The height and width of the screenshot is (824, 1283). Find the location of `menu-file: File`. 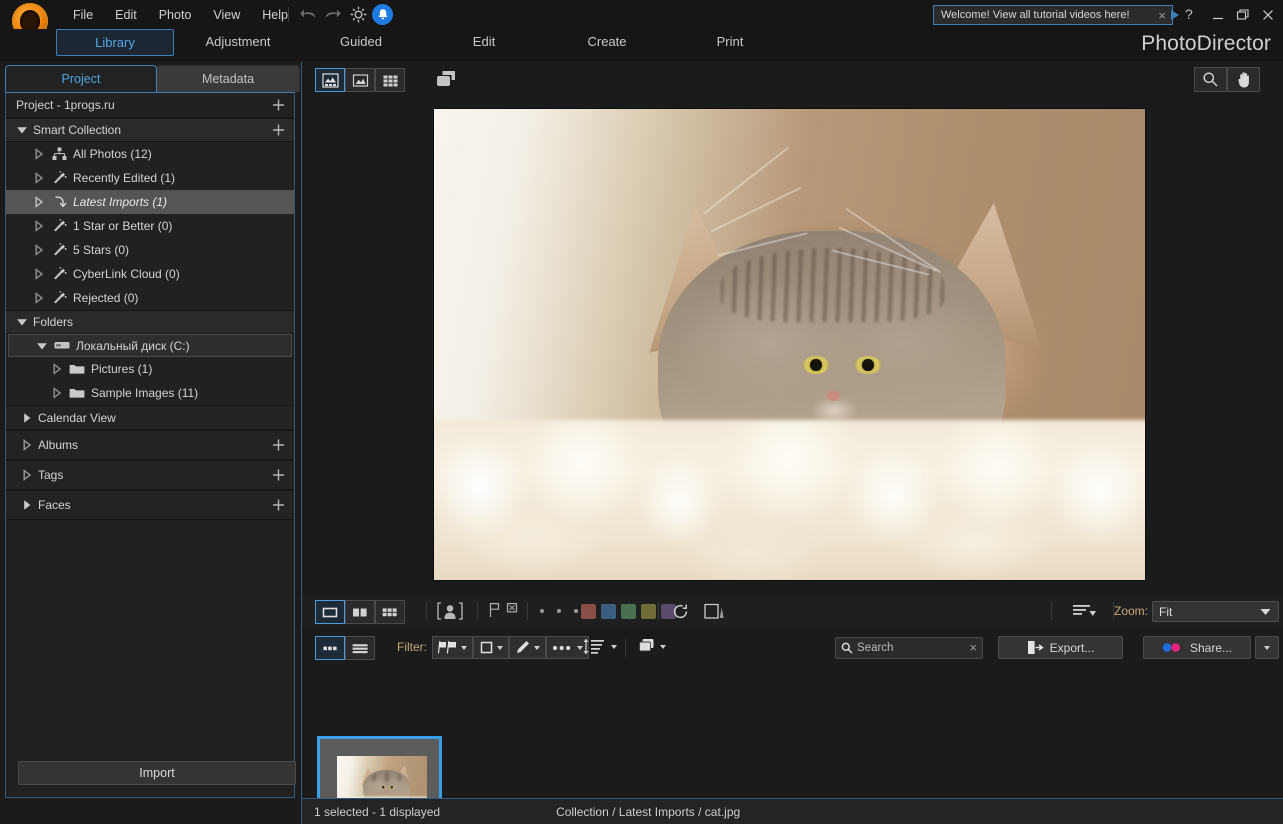

menu-file: File is located at coordinates (83, 15).